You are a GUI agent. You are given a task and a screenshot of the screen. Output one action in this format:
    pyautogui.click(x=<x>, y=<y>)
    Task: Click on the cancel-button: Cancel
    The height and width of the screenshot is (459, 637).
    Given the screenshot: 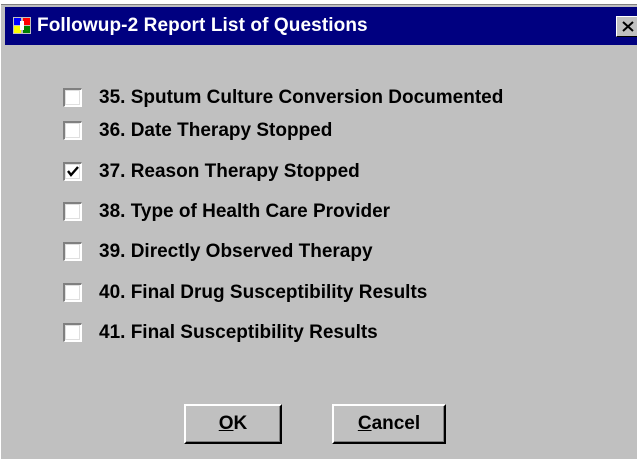 What is the action you would take?
    pyautogui.click(x=389, y=424)
    